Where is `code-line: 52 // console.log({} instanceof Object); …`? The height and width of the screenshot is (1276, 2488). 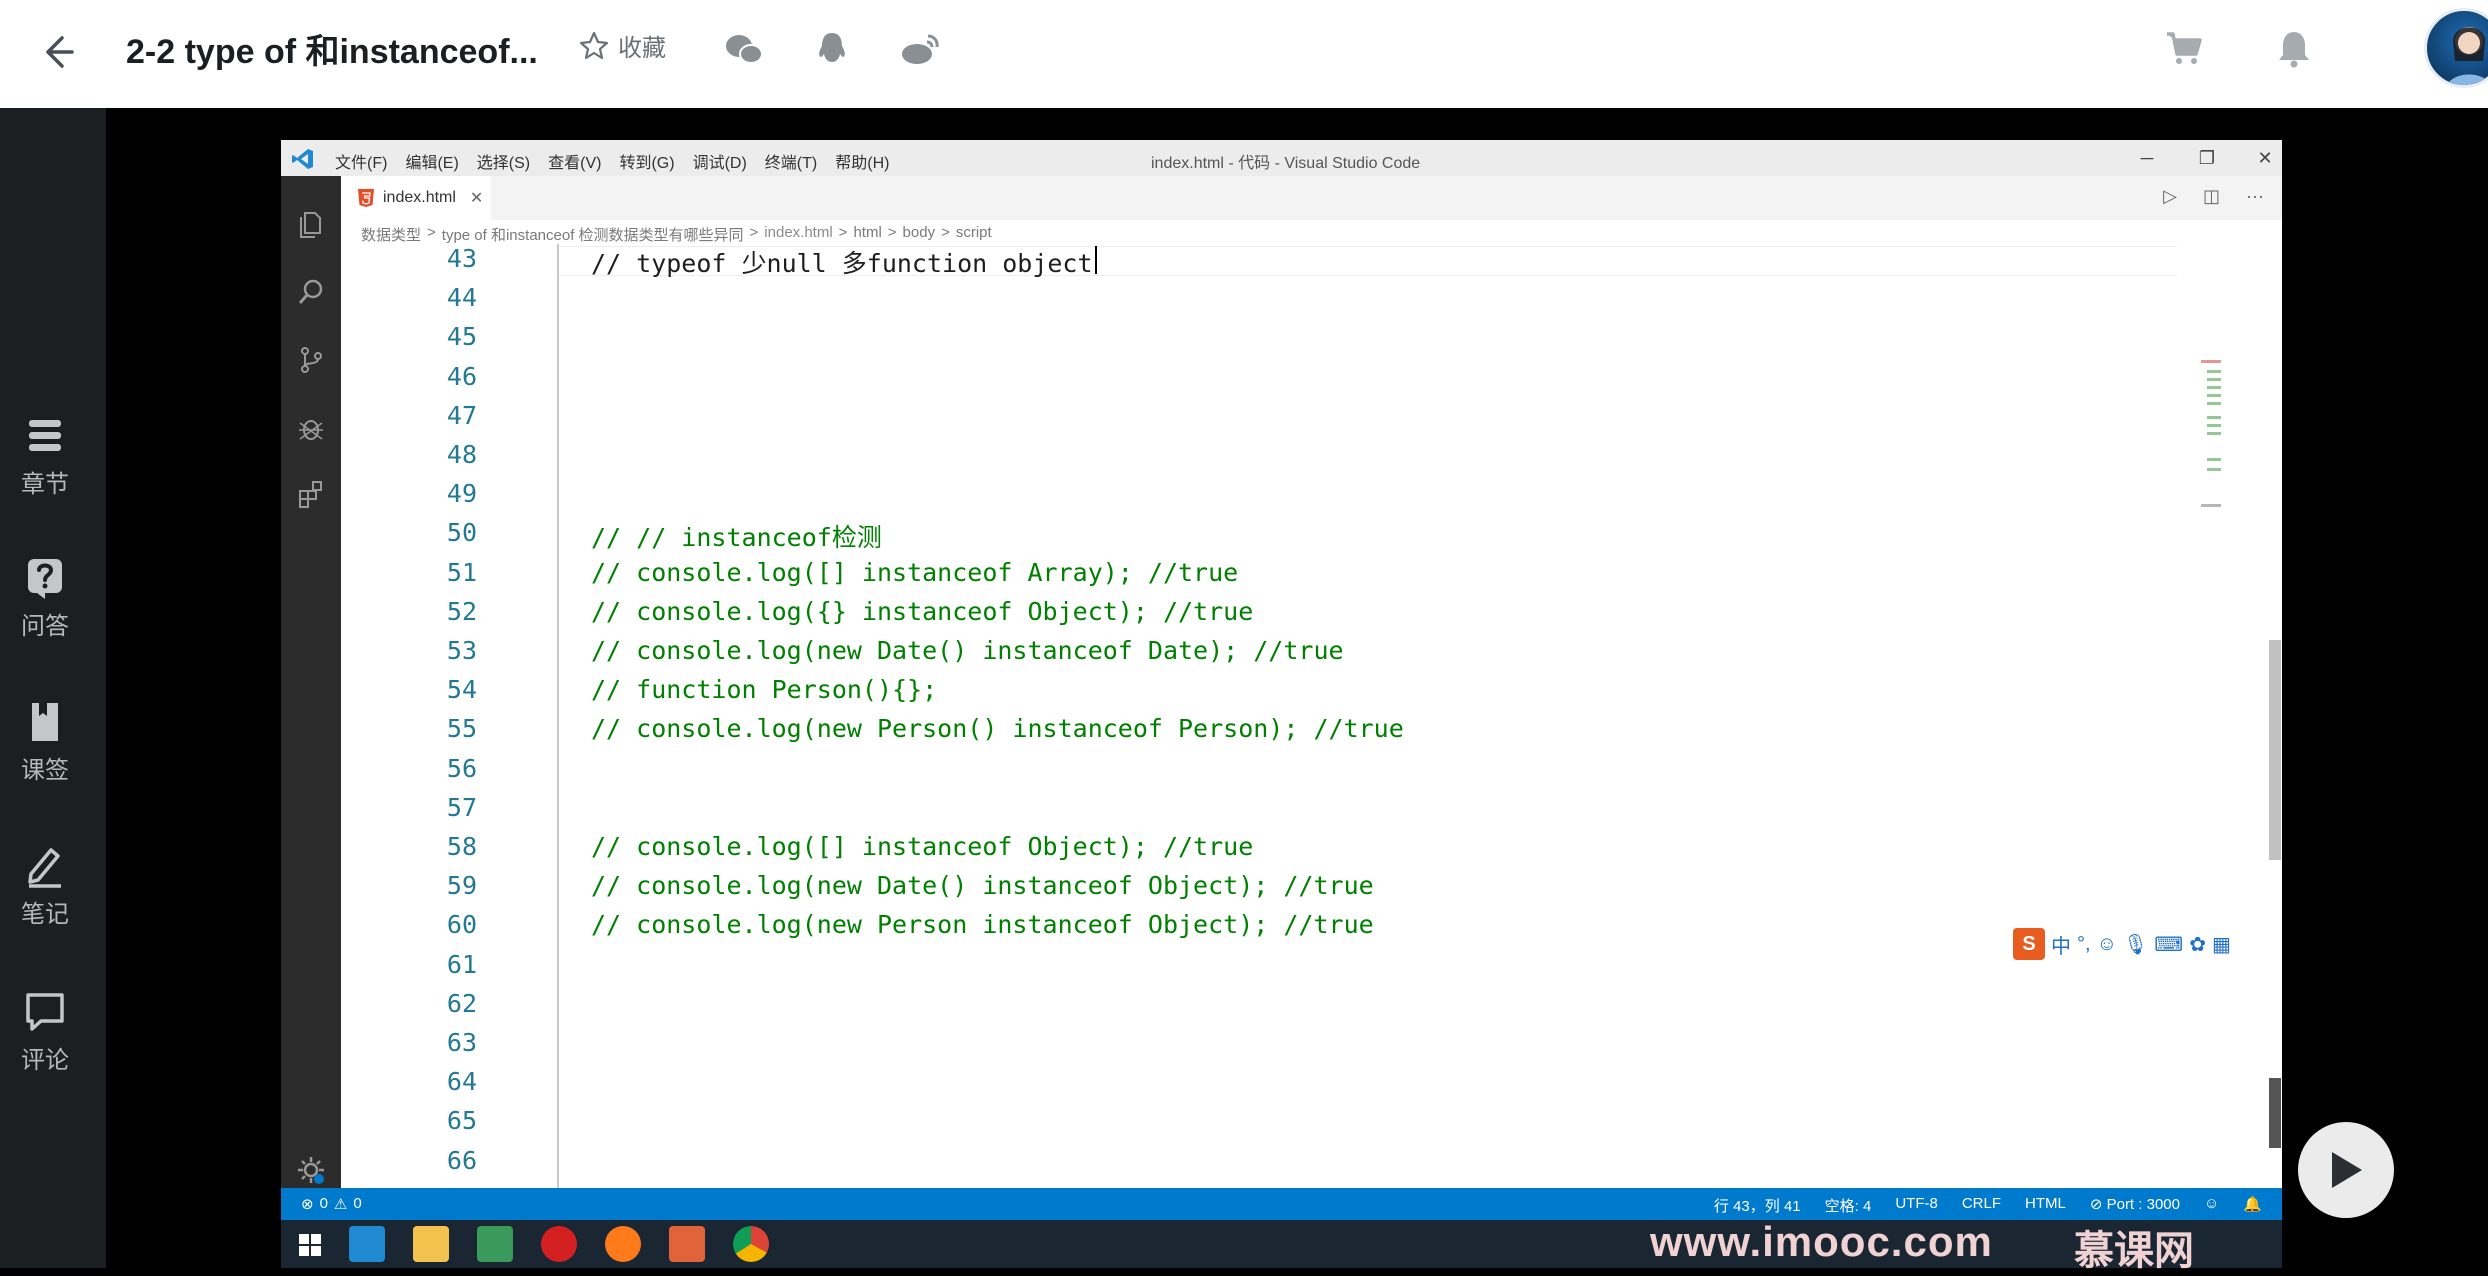
code-line: 52 // console.log({} instanceof Object); … is located at coordinates (1241, 616).